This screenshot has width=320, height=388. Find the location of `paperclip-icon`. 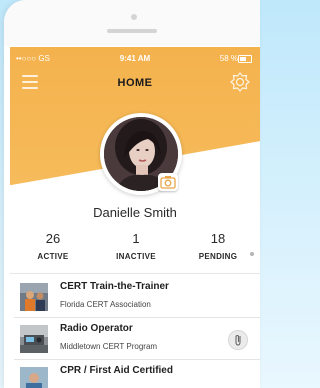

paperclip-icon is located at coordinates (238, 340).